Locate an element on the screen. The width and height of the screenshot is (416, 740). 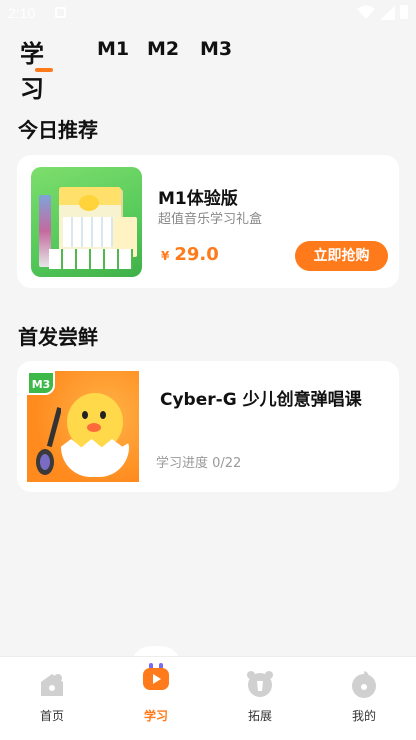
nav-item-profile: 我的 is located at coordinates (364, 698).